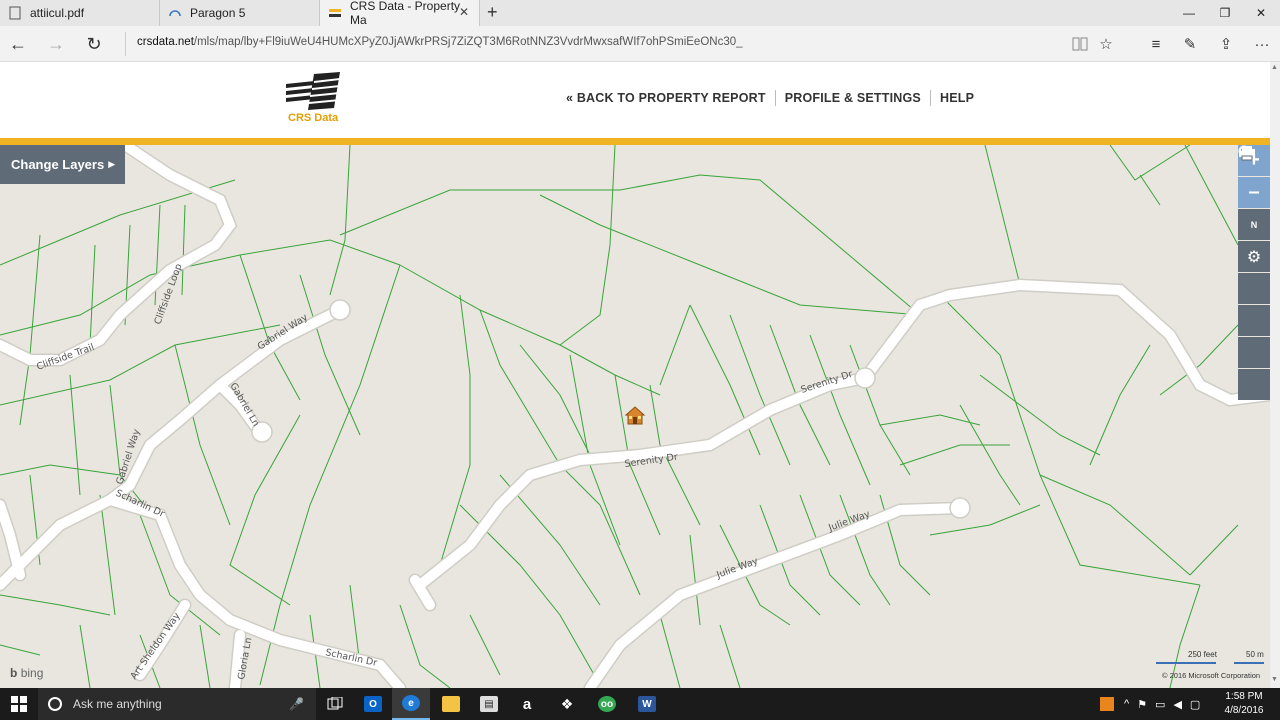  What do you see at coordinates (1160, 704) in the screenshot?
I see `battery-icon: ▭` at bounding box center [1160, 704].